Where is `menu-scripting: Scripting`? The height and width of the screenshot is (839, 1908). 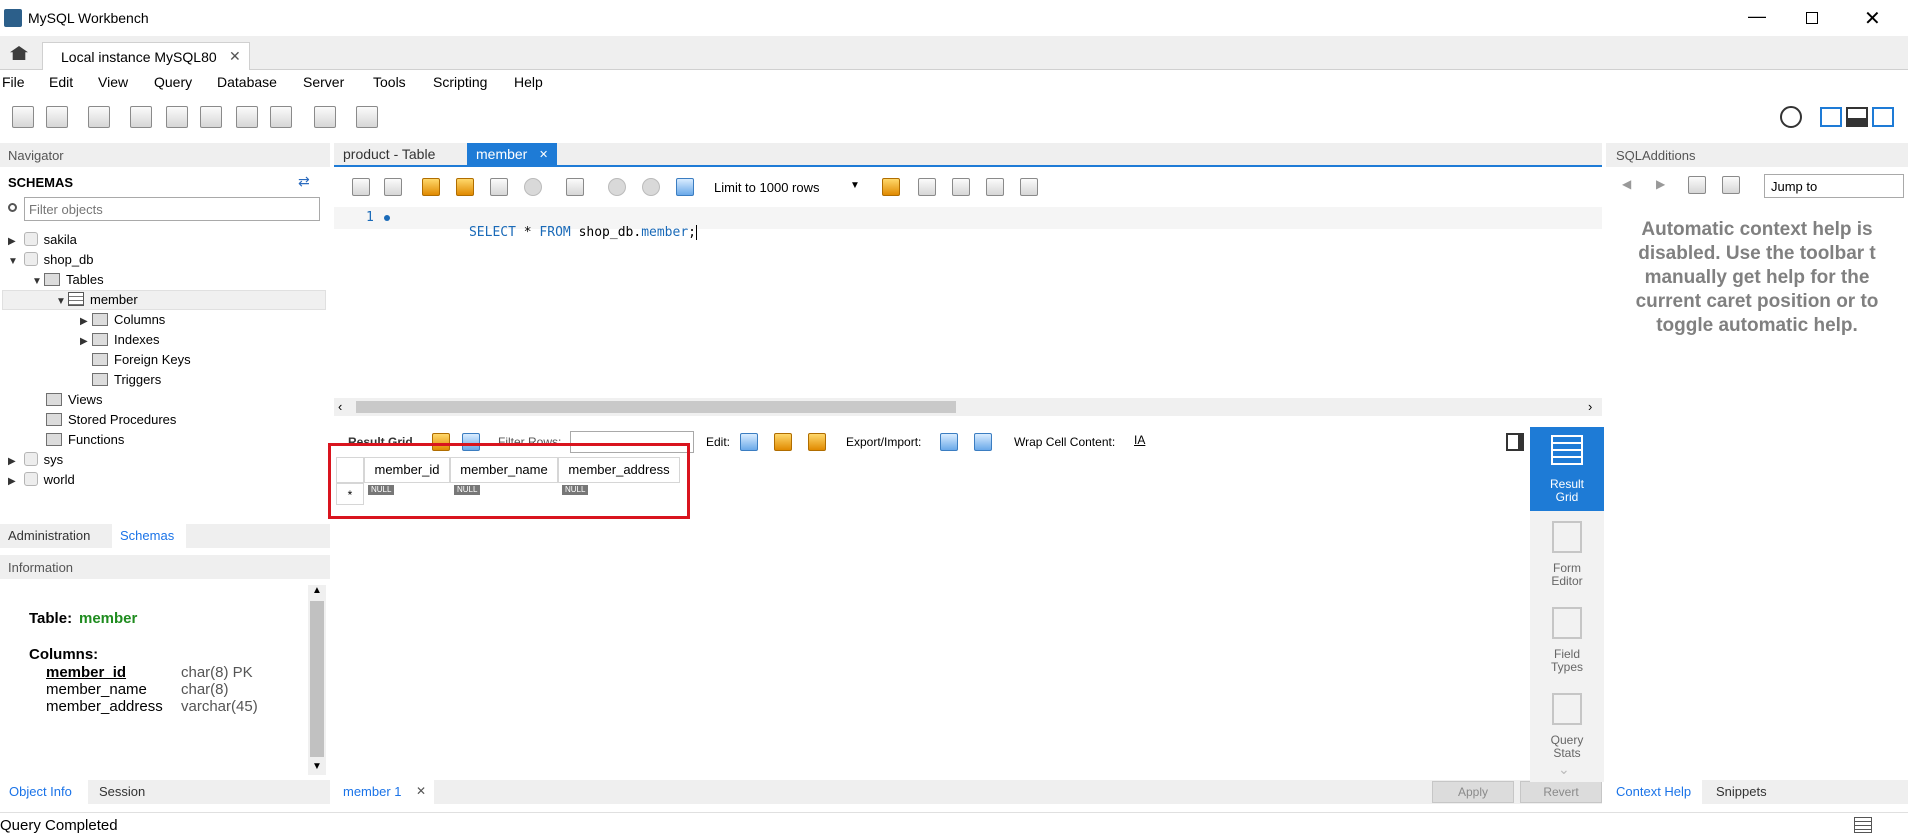 menu-scripting: Scripting is located at coordinates (460, 82).